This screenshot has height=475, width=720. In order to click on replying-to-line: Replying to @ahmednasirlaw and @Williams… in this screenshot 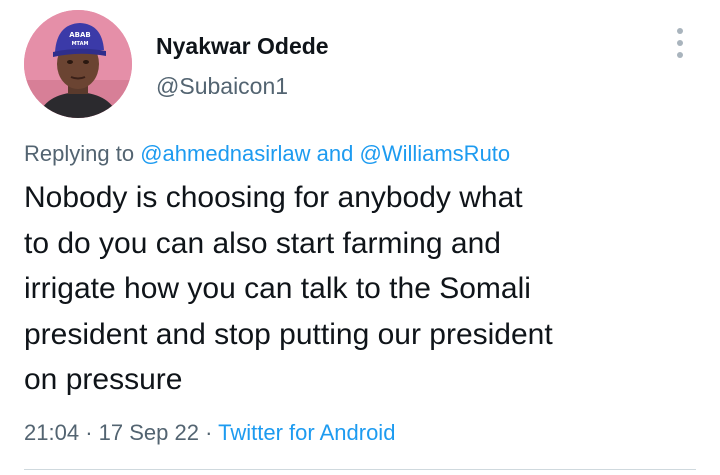, I will do `click(267, 154)`.